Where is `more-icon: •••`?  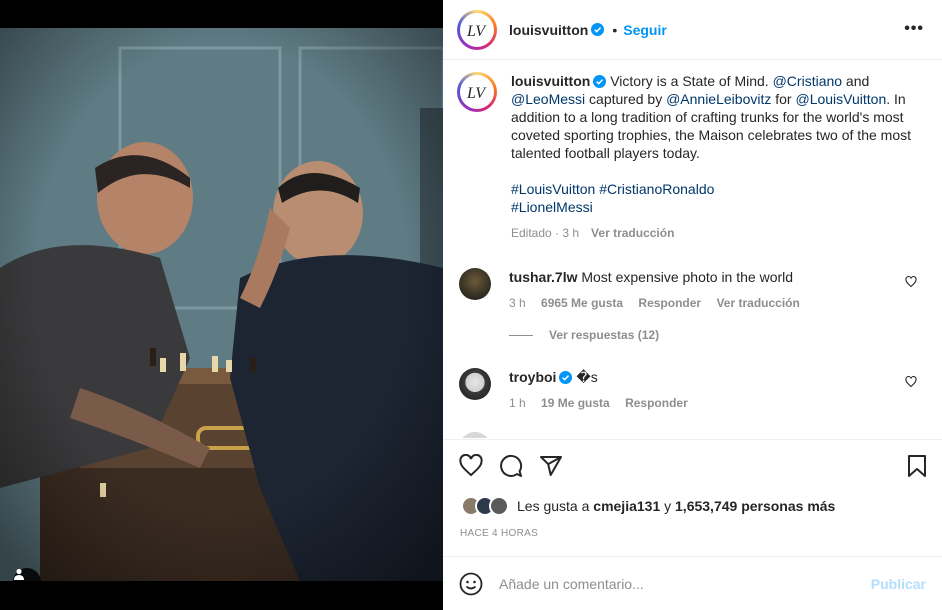
more-icon: ••• is located at coordinates (914, 29).